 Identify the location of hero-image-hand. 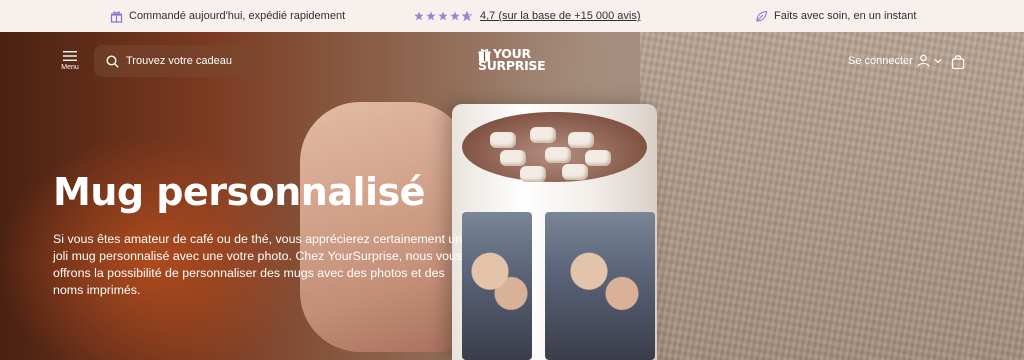
(385, 227).